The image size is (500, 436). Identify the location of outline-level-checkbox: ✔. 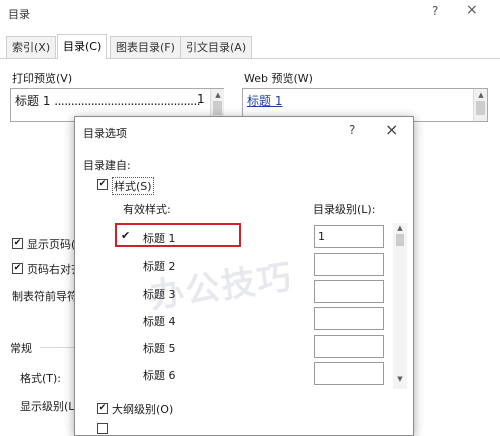
(102, 408).